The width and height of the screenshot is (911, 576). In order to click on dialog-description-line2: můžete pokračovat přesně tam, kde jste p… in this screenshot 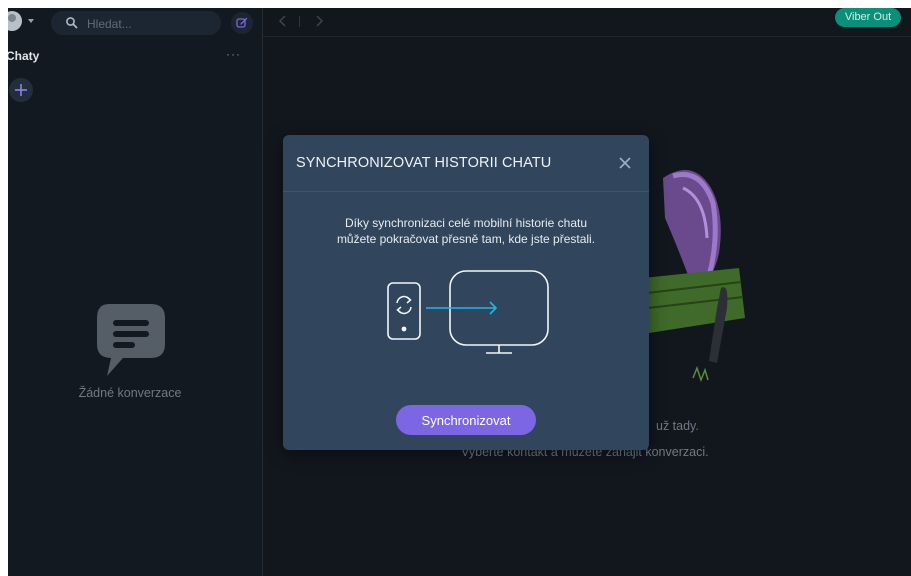, I will do `click(466, 239)`.